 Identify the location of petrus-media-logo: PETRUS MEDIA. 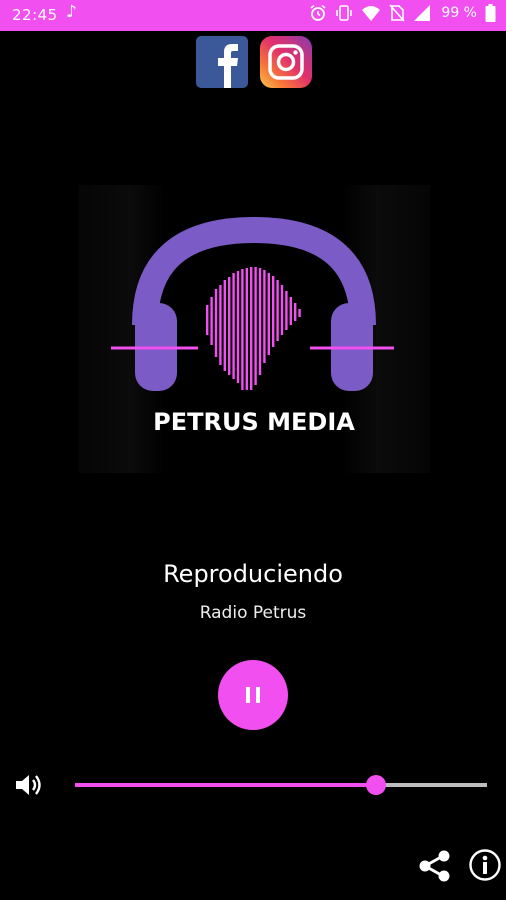
(252, 326).